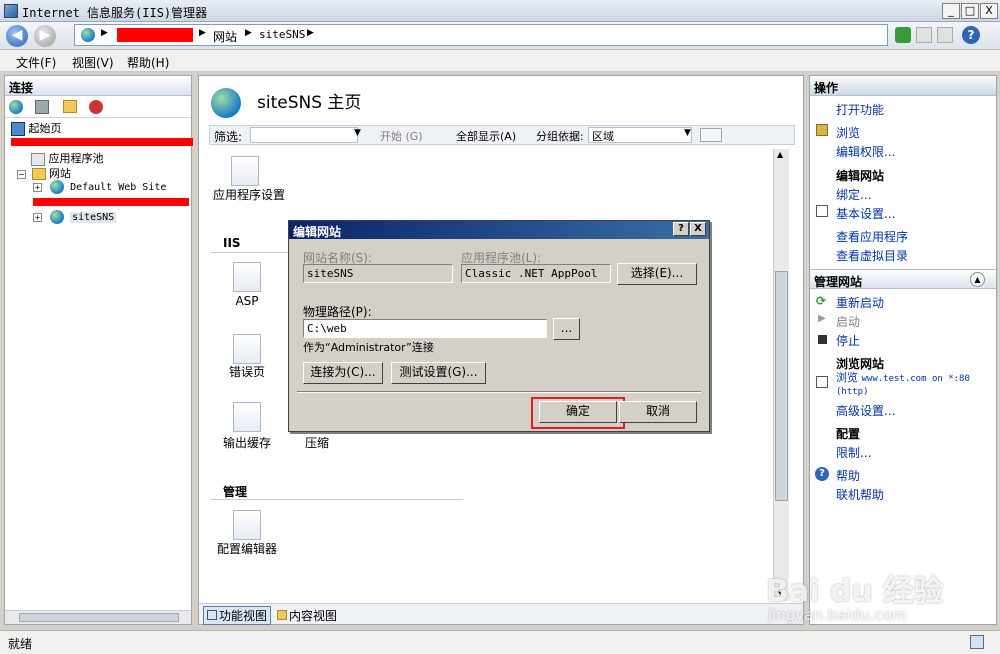  What do you see at coordinates (247, 349) in the screenshot?
I see `error-pages-icon` at bounding box center [247, 349].